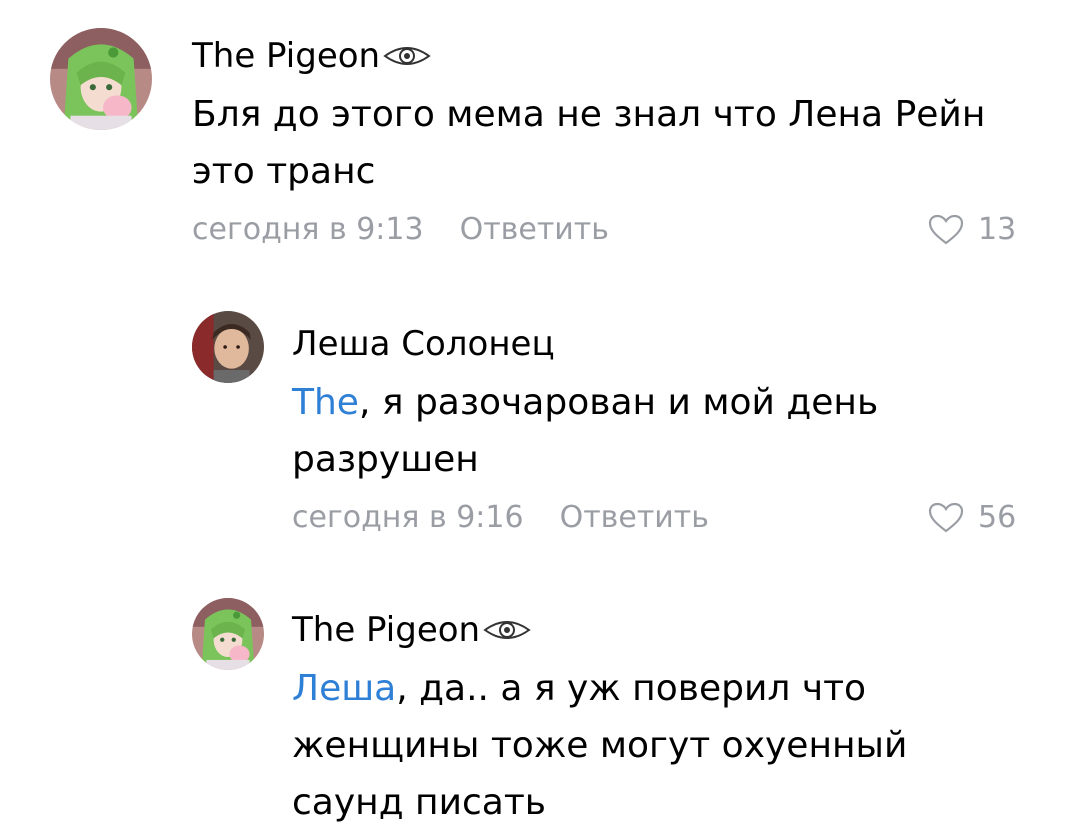 The image size is (1080, 837). I want to click on comment-time: сегодня в 9:16, so click(408, 517).